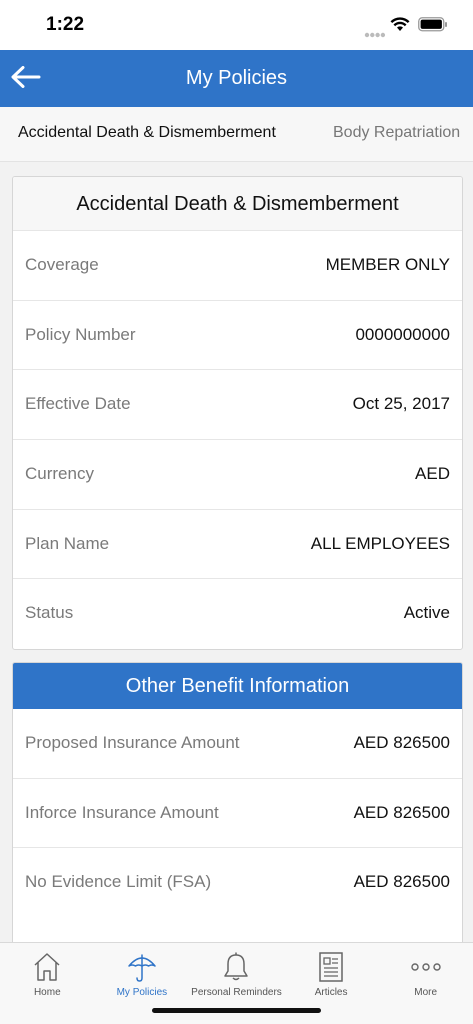  Describe the element at coordinates (147, 133) in the screenshot. I see `tab-accidental-death: Accidental Death & Dismemberment` at that location.